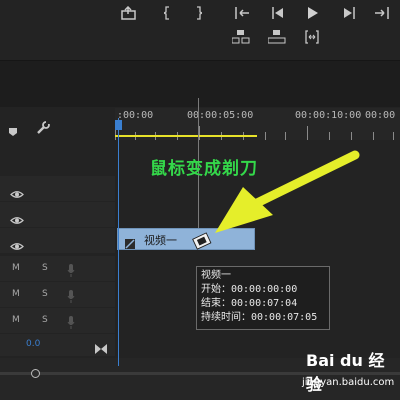 This screenshot has width=400, height=400. I want to click on play-icon, so click(312, 13).